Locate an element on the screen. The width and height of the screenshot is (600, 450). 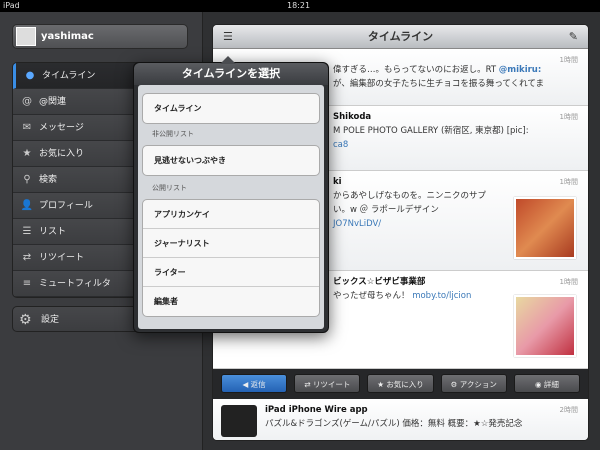
detail-button: ◉ 詳細 is located at coordinates (547, 383).